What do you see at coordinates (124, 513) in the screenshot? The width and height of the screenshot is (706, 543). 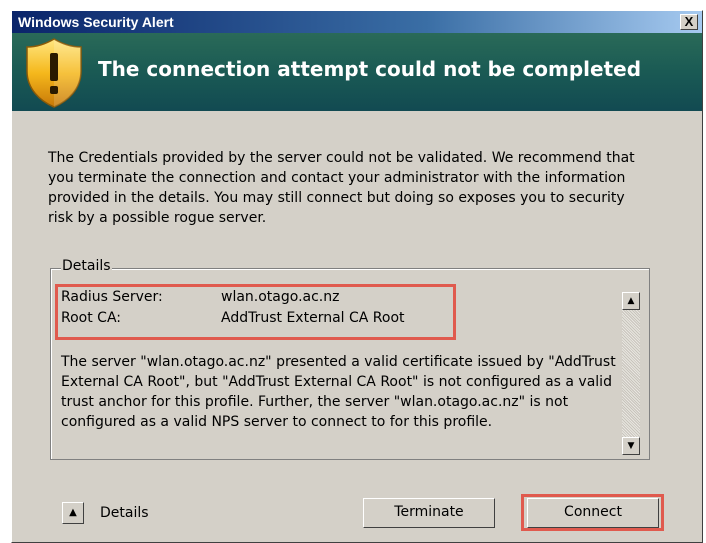 I see `details-toggle-label: Details` at bounding box center [124, 513].